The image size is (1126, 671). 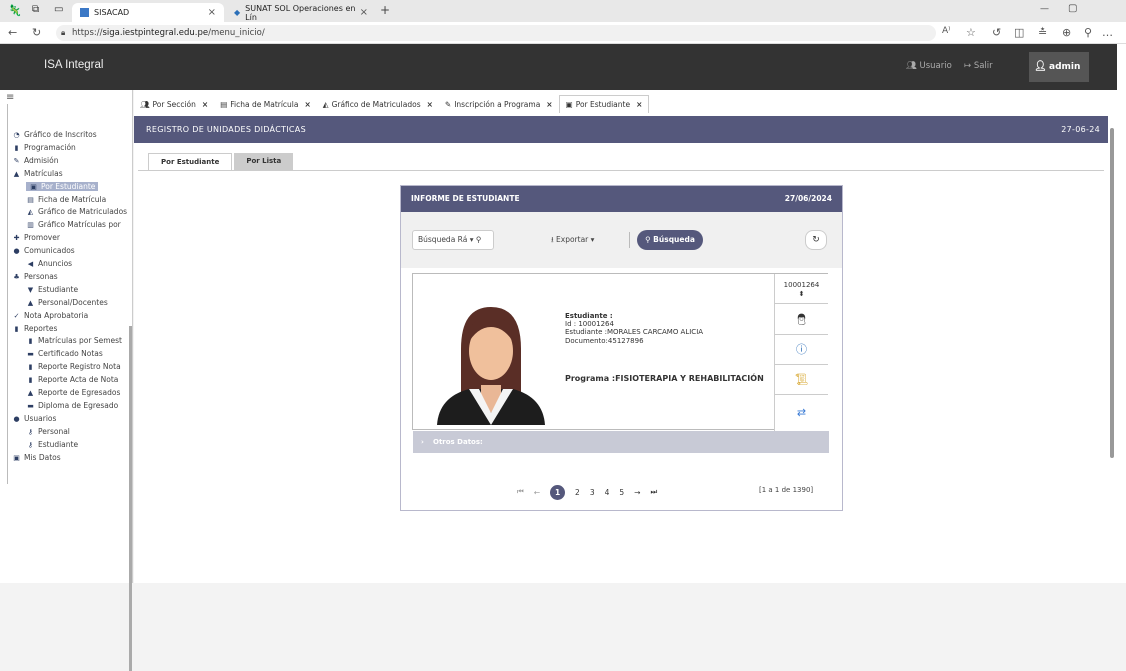 I want to click on app-brand: ISA Integral, so click(x=73, y=65).